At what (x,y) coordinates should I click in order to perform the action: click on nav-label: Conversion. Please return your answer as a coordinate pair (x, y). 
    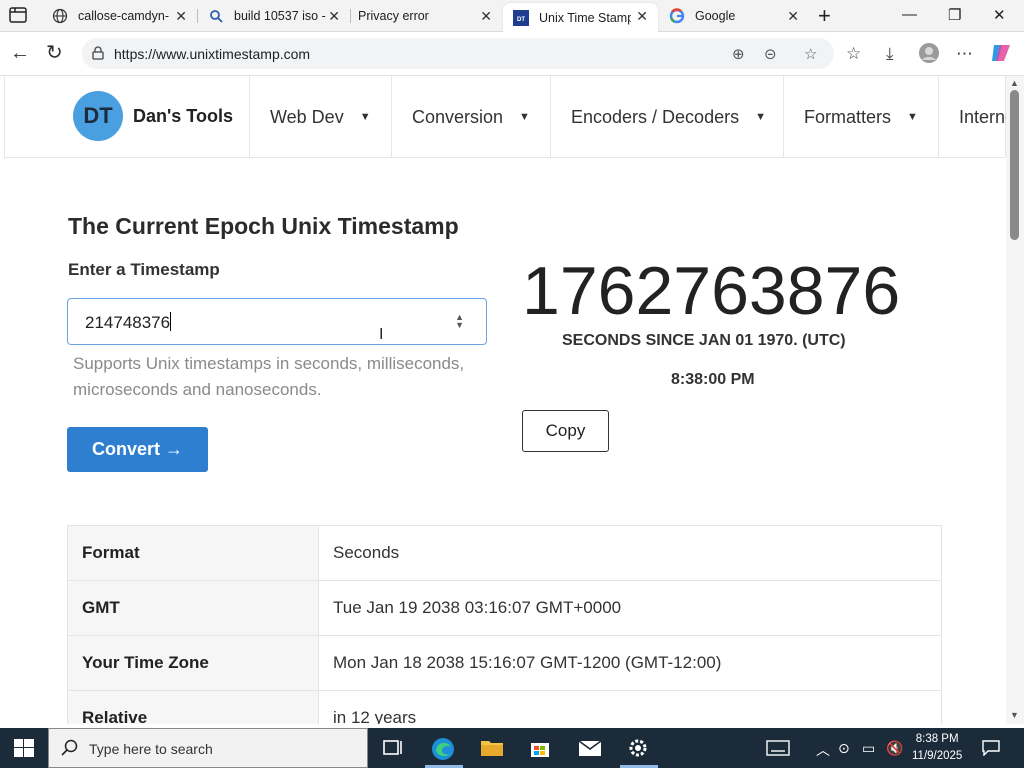
    Looking at the image, I should click on (458, 116).